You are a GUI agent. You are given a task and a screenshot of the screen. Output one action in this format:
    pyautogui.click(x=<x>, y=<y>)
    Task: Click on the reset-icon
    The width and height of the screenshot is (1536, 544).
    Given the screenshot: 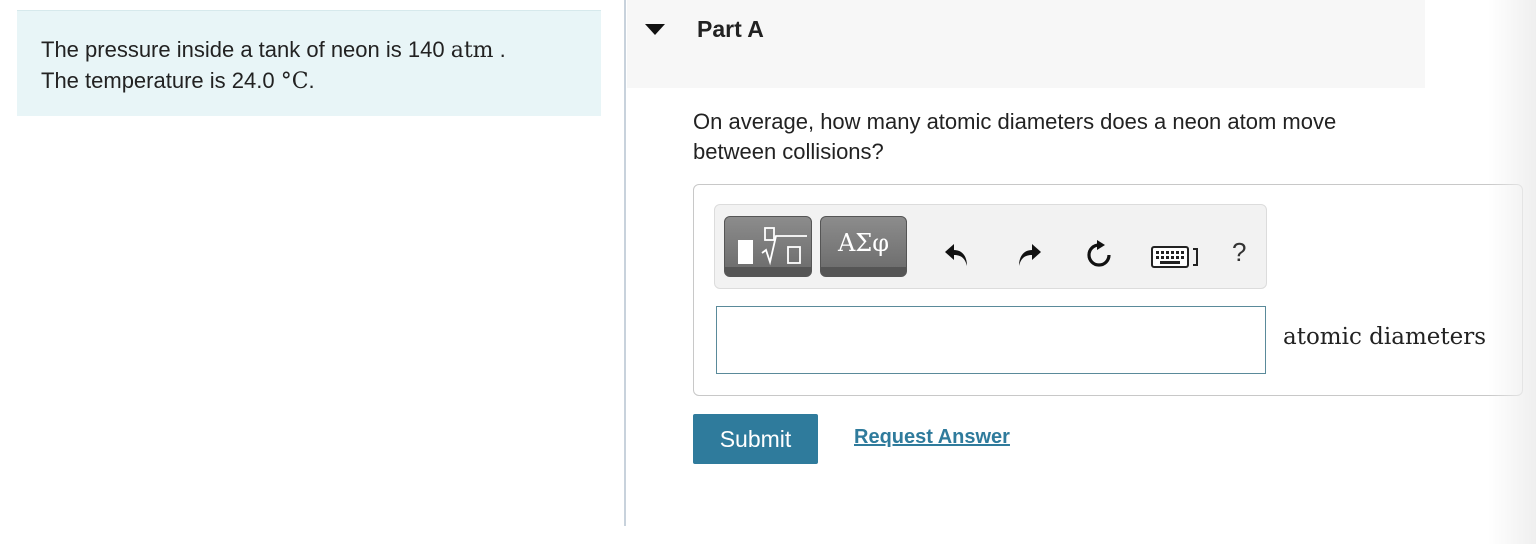 What is the action you would take?
    pyautogui.click(x=1099, y=255)
    